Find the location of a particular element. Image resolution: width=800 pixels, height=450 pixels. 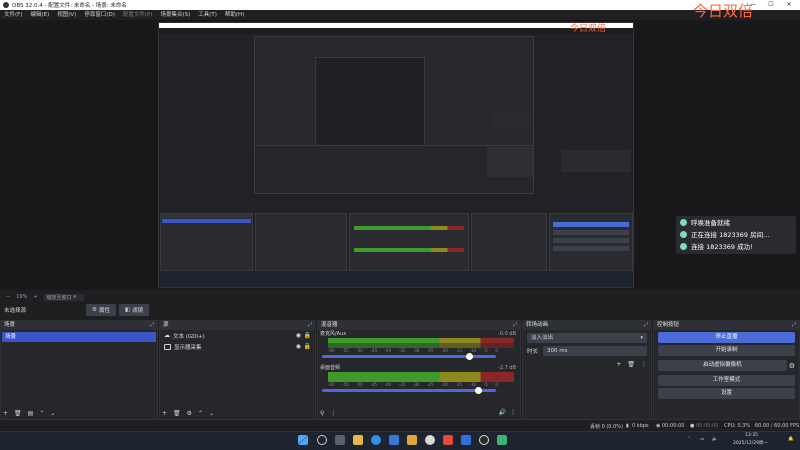

duration-input: 300 ms is located at coordinates (595, 351).